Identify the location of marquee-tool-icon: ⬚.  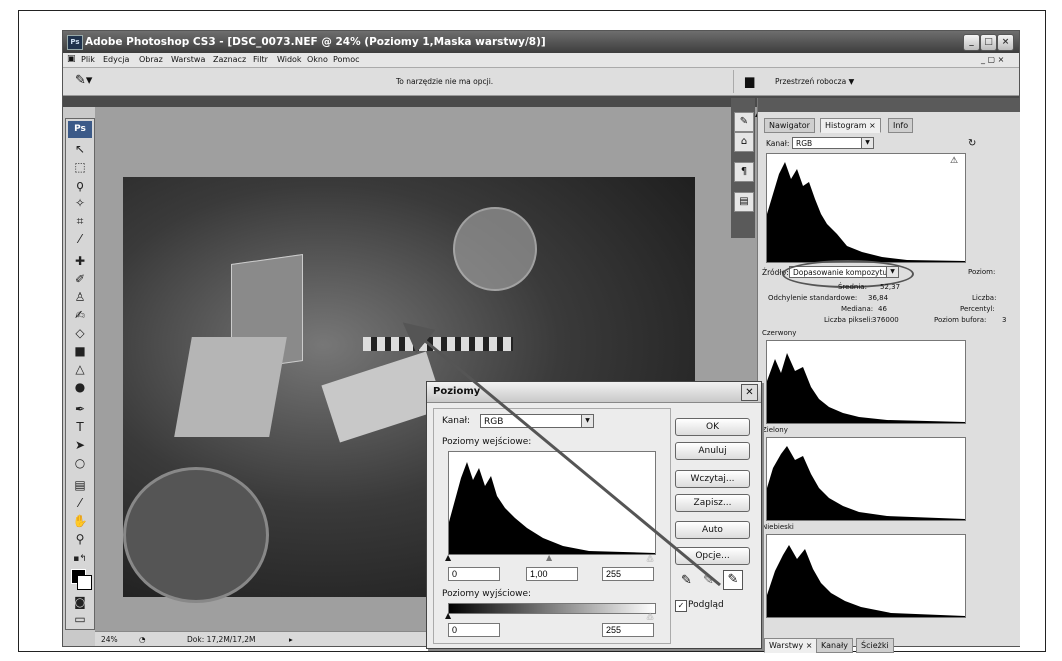
(80, 167).